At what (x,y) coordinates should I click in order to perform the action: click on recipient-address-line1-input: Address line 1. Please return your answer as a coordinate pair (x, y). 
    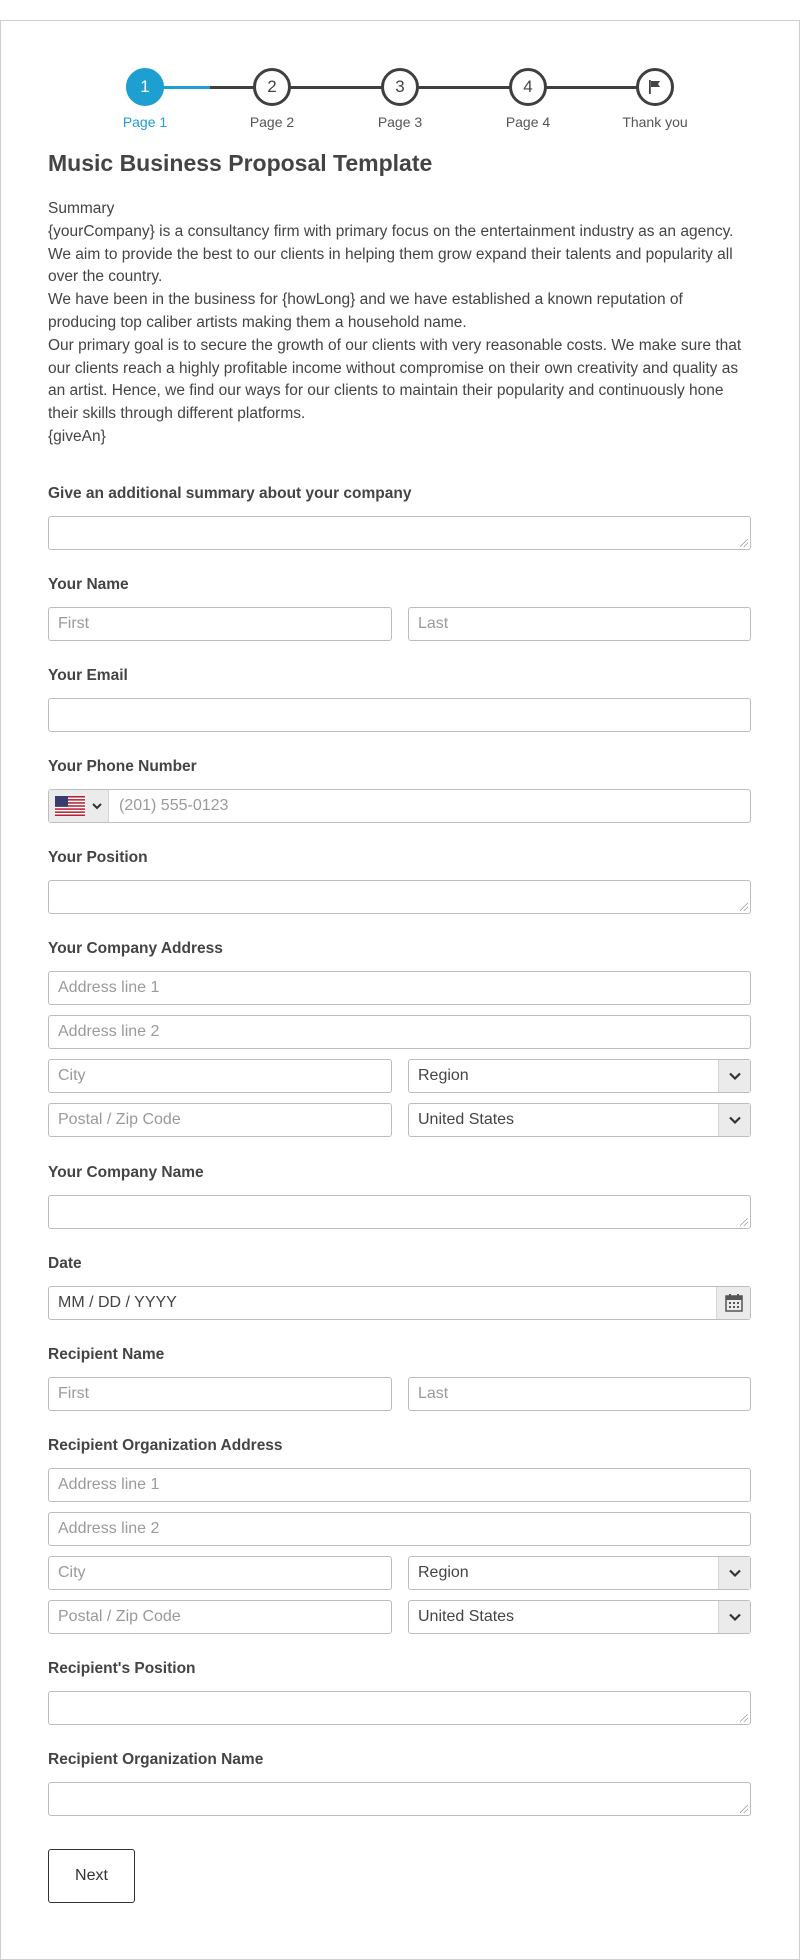
    Looking at the image, I should click on (399, 1485).